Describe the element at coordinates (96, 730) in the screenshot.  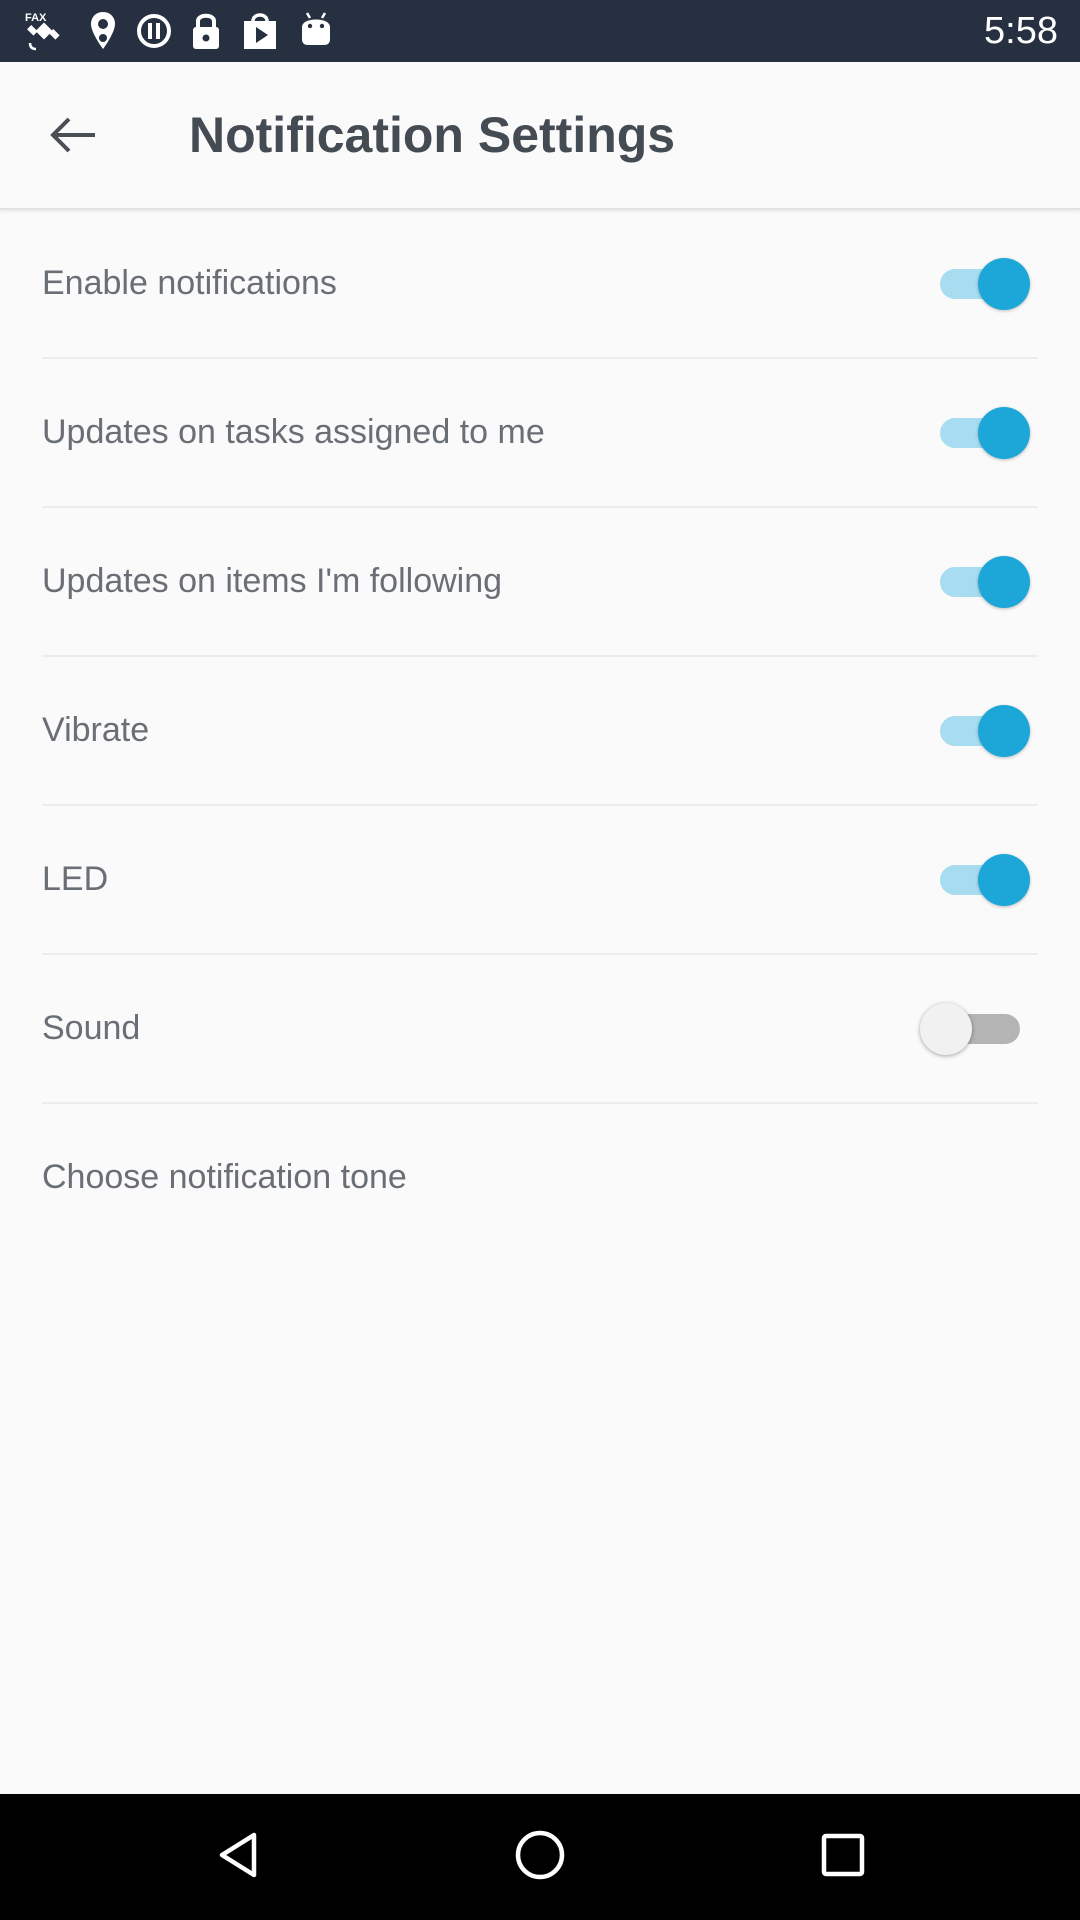
I see `setting-label: Vibrate` at that location.